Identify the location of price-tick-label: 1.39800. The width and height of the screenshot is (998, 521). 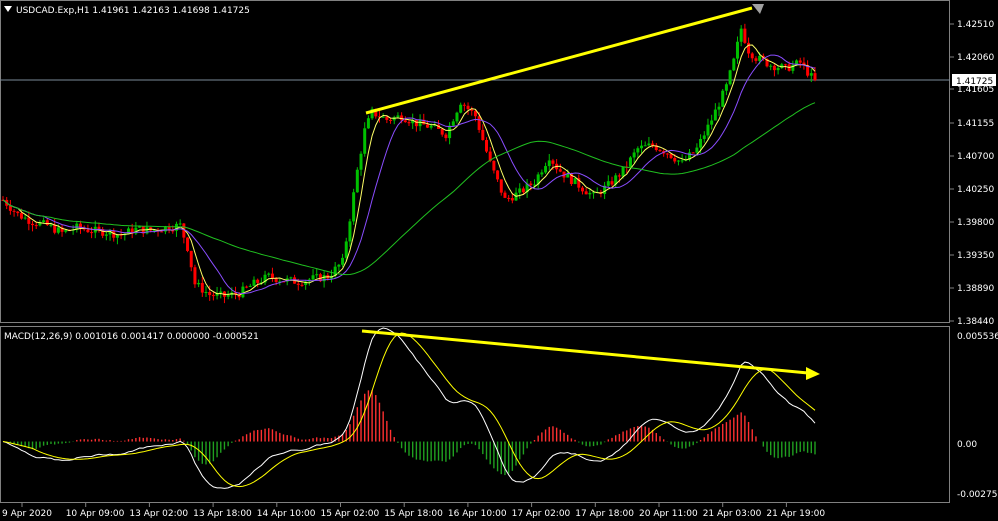
(975, 223).